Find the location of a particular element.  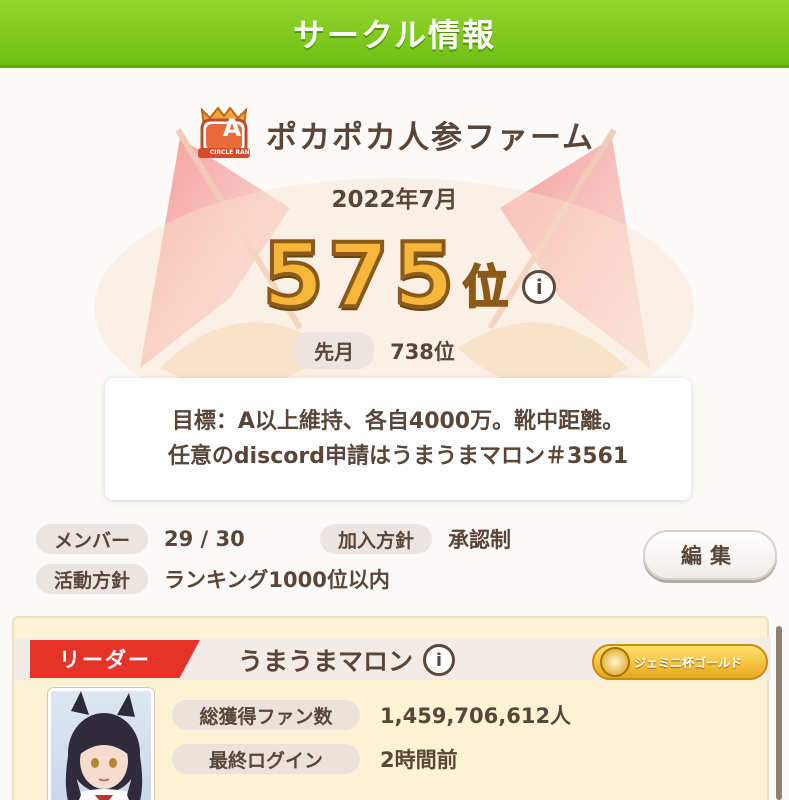

character-portrait-icon is located at coordinates (104, 745).